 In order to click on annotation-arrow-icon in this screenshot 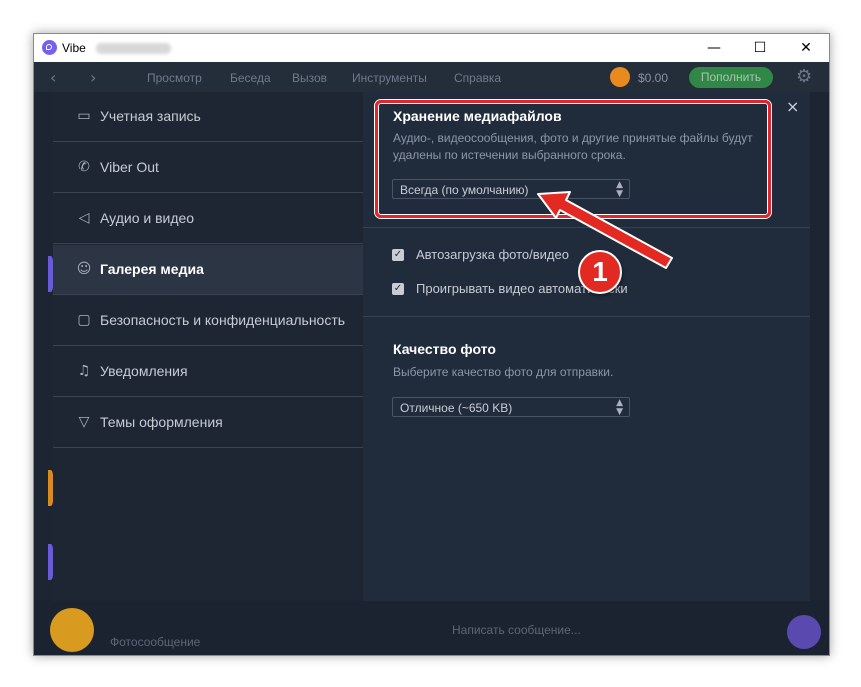, I will do `click(605, 230)`.